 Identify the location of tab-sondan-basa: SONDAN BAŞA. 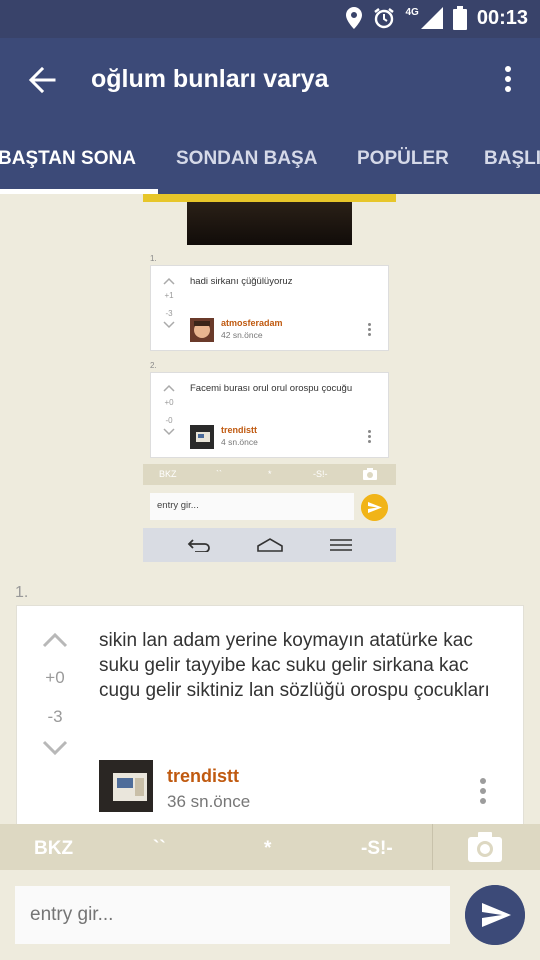
(246, 159).